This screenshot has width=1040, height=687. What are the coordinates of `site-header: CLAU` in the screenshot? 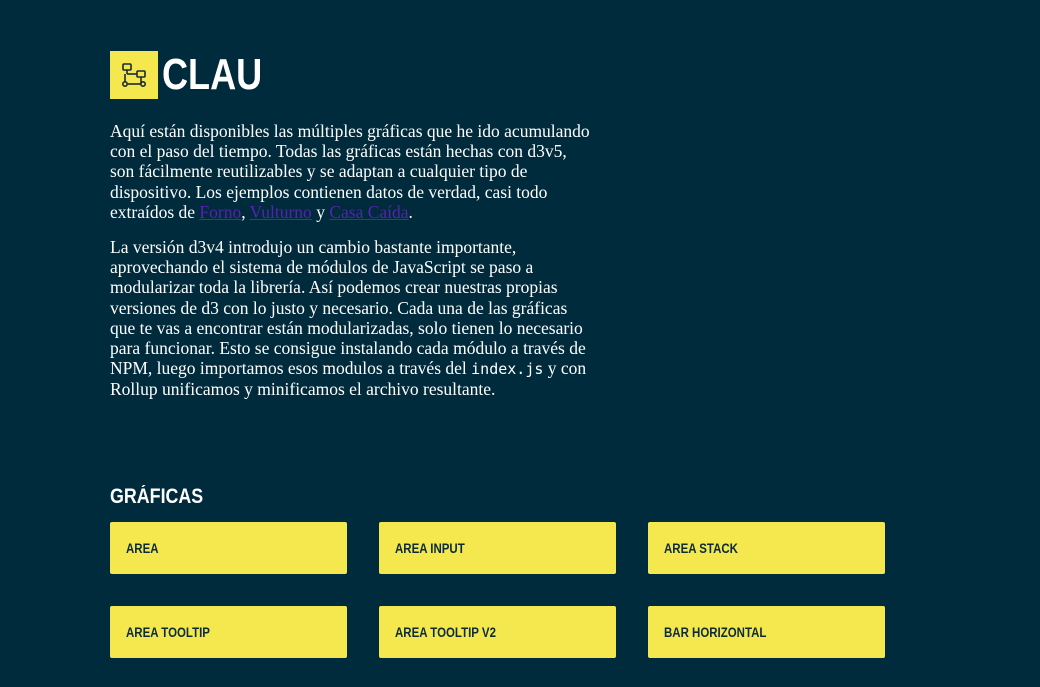 It's located at (197, 75).